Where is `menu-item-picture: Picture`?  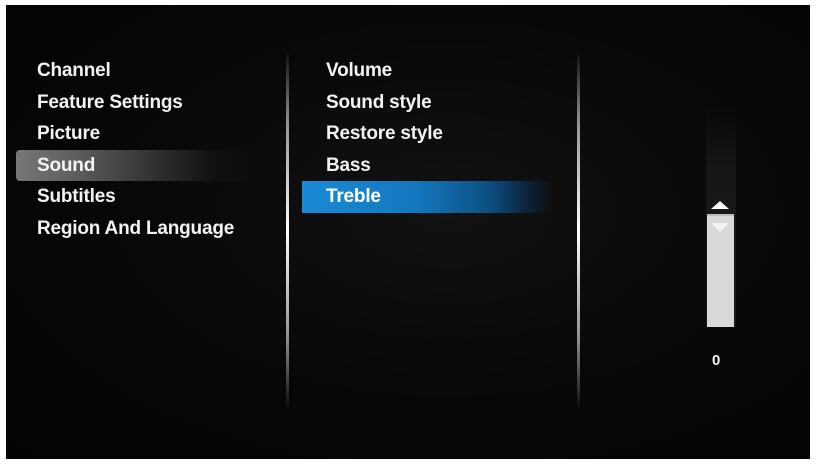 menu-item-picture: Picture is located at coordinates (148, 134).